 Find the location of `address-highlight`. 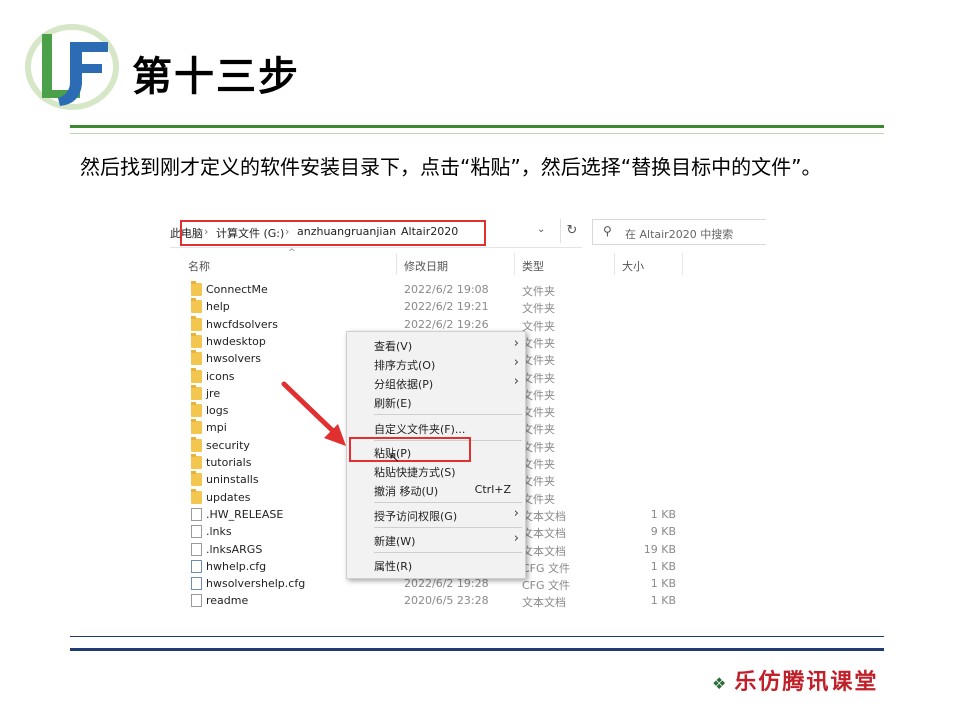

address-highlight is located at coordinates (333, 233).